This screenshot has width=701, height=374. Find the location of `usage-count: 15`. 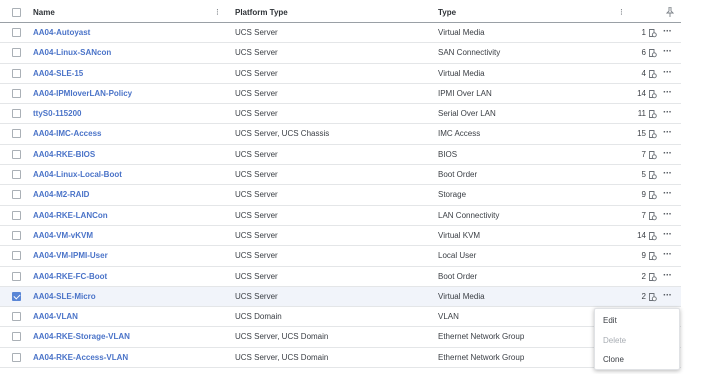

usage-count: 15 is located at coordinates (640, 134).